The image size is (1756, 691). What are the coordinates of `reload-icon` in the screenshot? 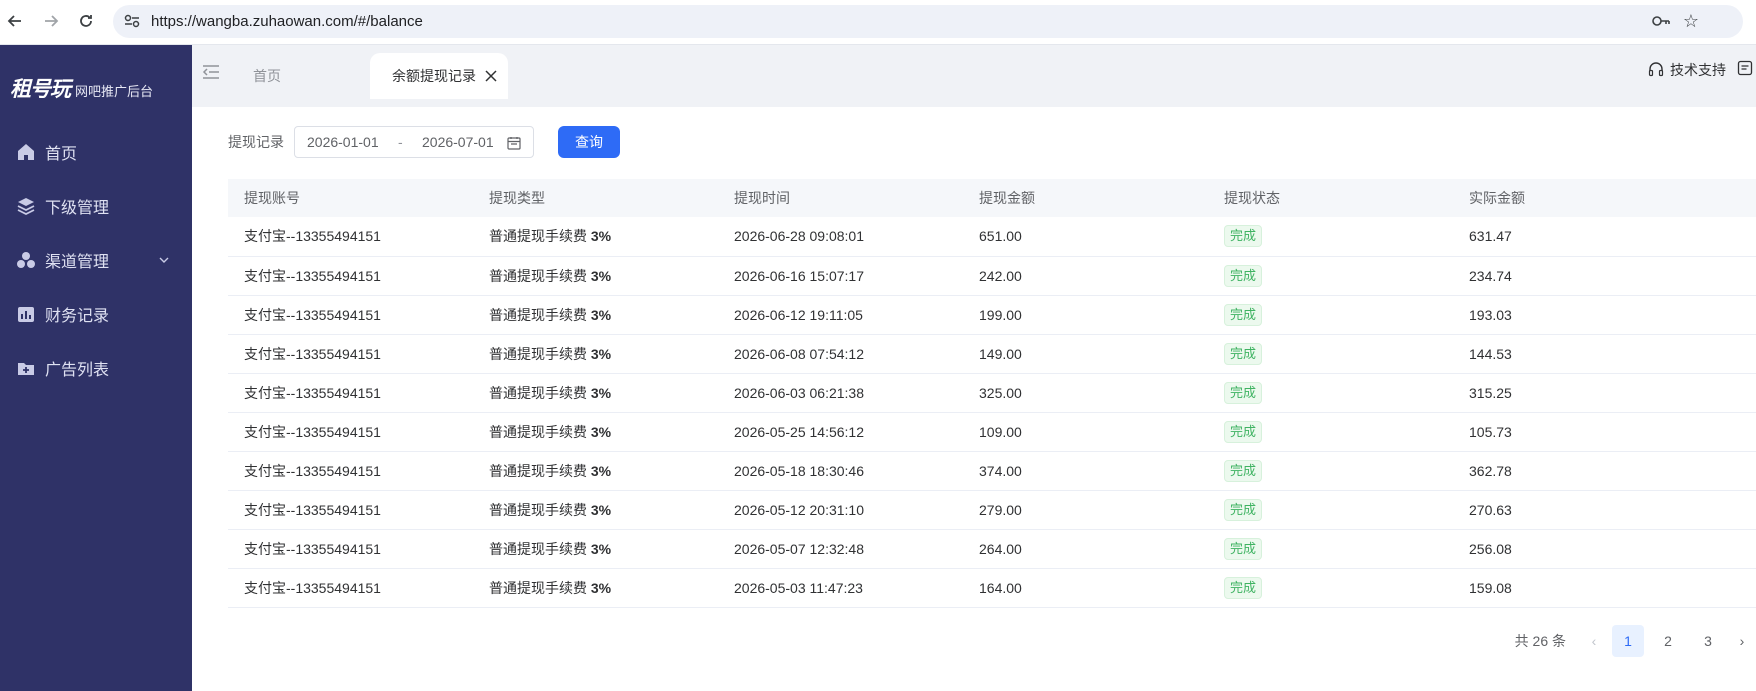 It's located at (86, 21).